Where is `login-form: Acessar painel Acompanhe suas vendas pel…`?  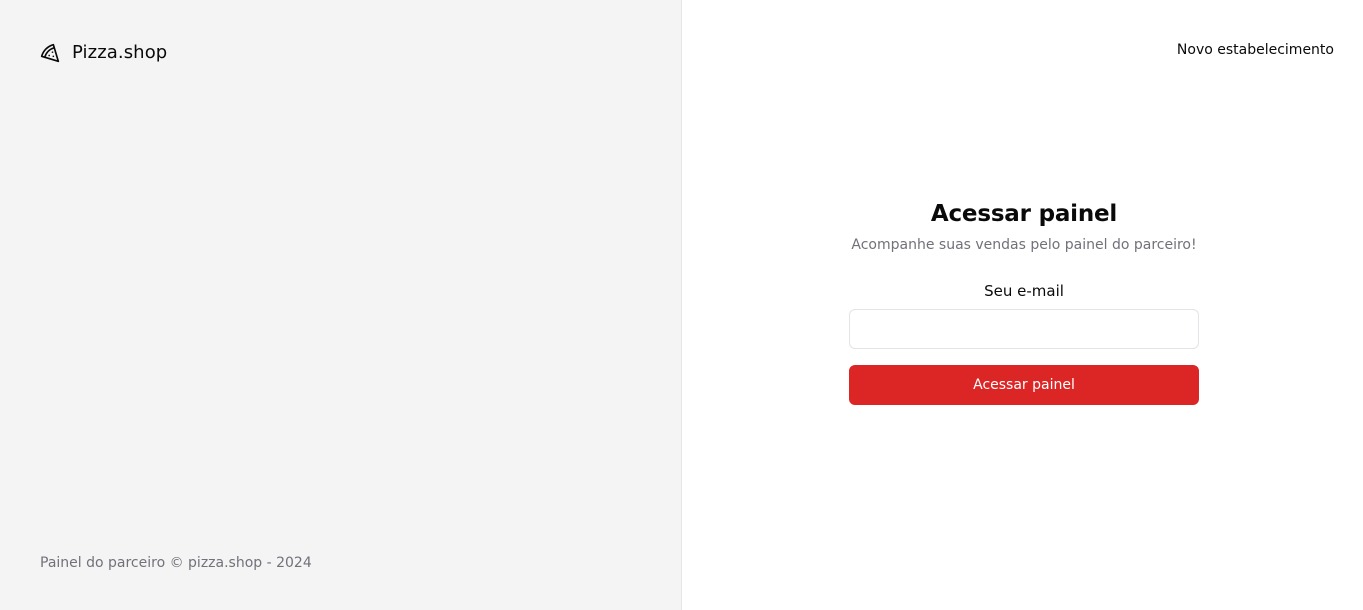
login-form: Acessar painel Acompanhe suas vendas pel… is located at coordinates (1024, 303).